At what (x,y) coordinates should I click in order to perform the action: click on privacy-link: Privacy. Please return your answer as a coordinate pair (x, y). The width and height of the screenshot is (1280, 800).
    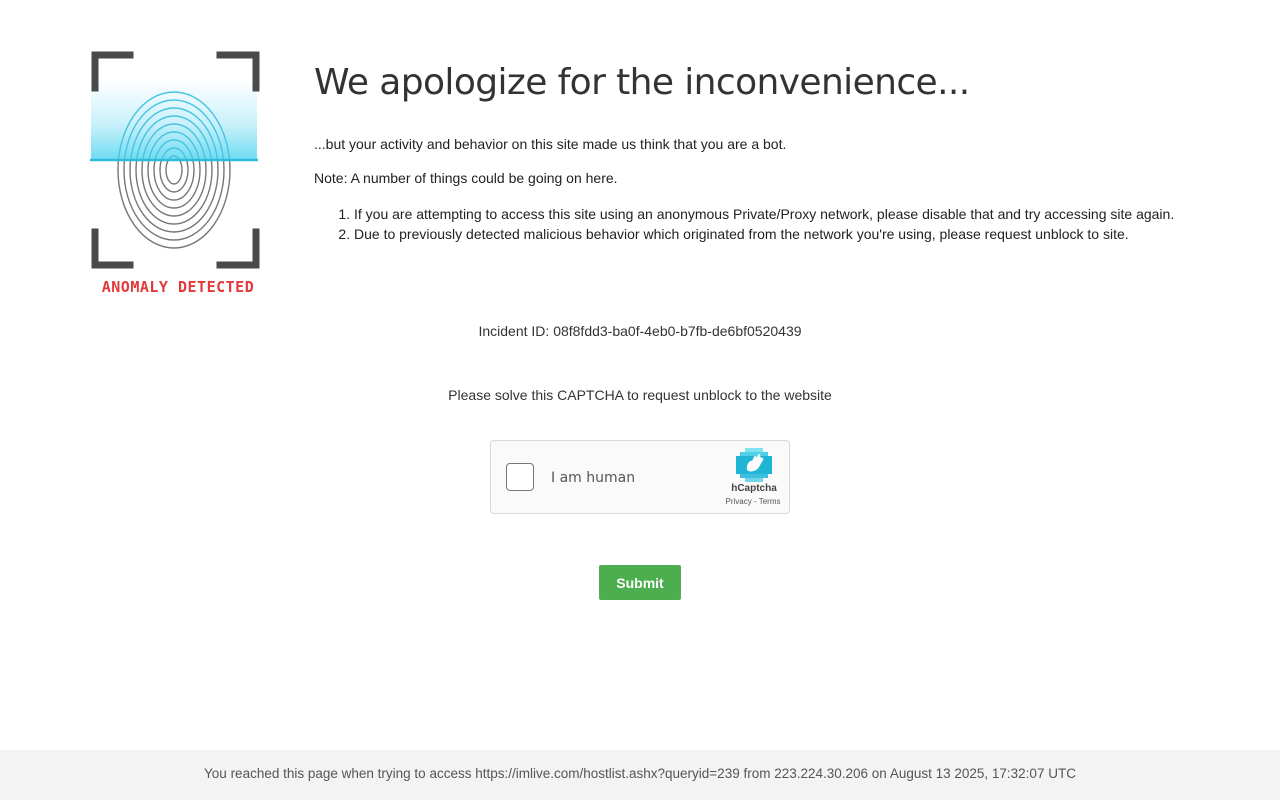
    Looking at the image, I should click on (739, 501).